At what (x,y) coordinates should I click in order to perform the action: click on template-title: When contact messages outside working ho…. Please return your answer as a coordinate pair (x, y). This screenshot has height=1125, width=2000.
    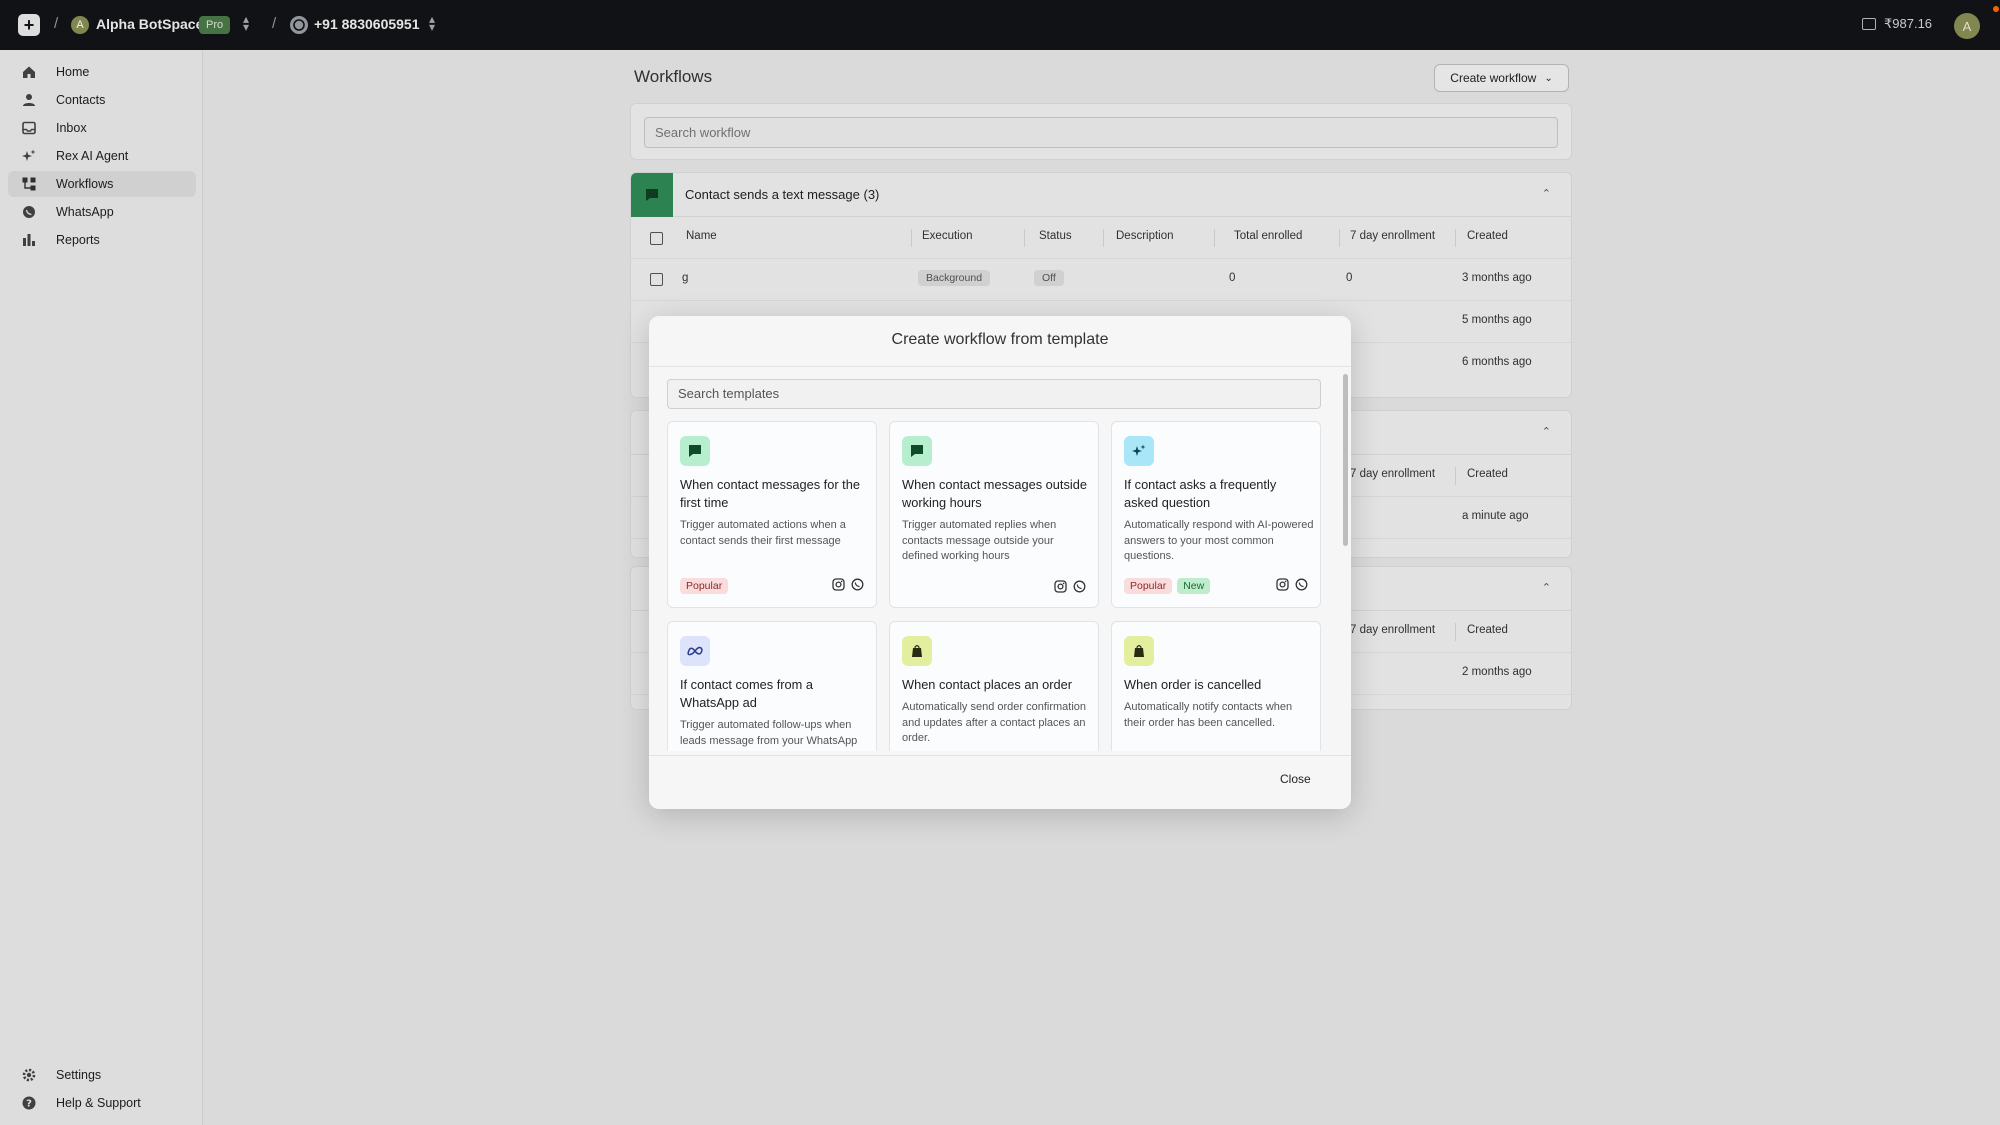
    Looking at the image, I should click on (994, 493).